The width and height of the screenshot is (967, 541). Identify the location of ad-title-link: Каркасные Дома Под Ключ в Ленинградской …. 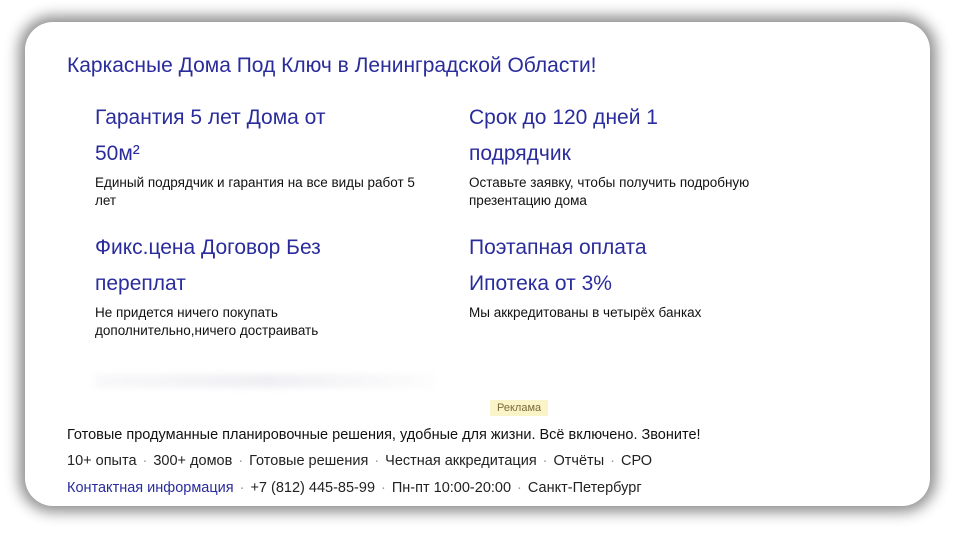
(332, 66).